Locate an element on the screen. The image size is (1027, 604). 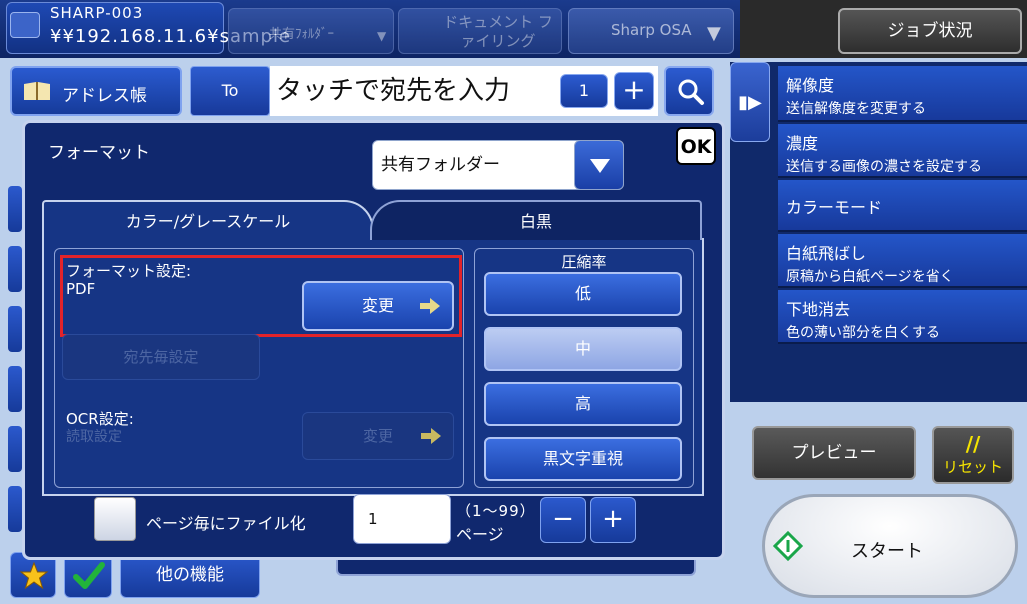
compression-title: 圧縮率 is located at coordinates (584, 262).